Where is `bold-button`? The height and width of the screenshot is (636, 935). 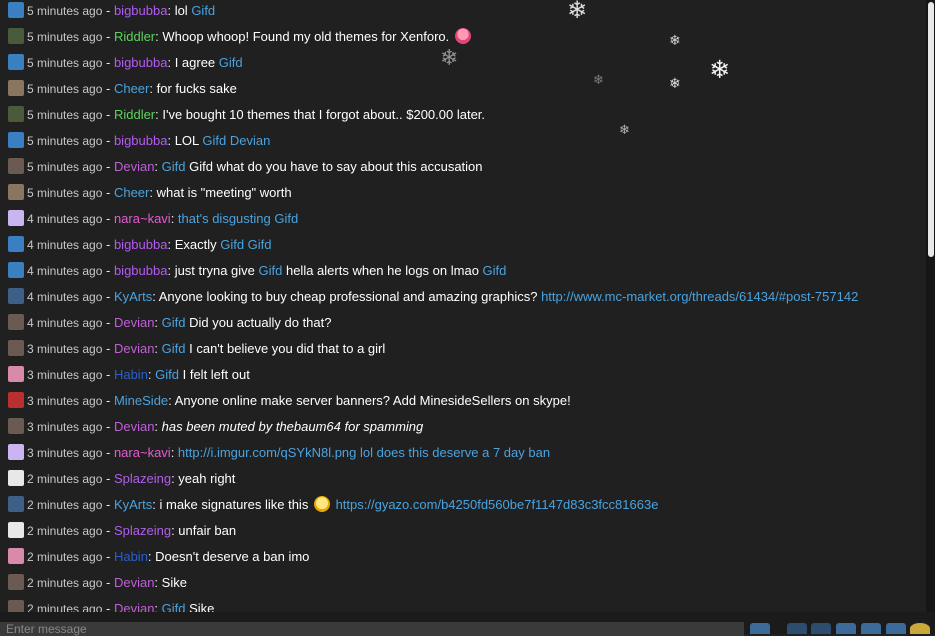 bold-button is located at coordinates (797, 628).